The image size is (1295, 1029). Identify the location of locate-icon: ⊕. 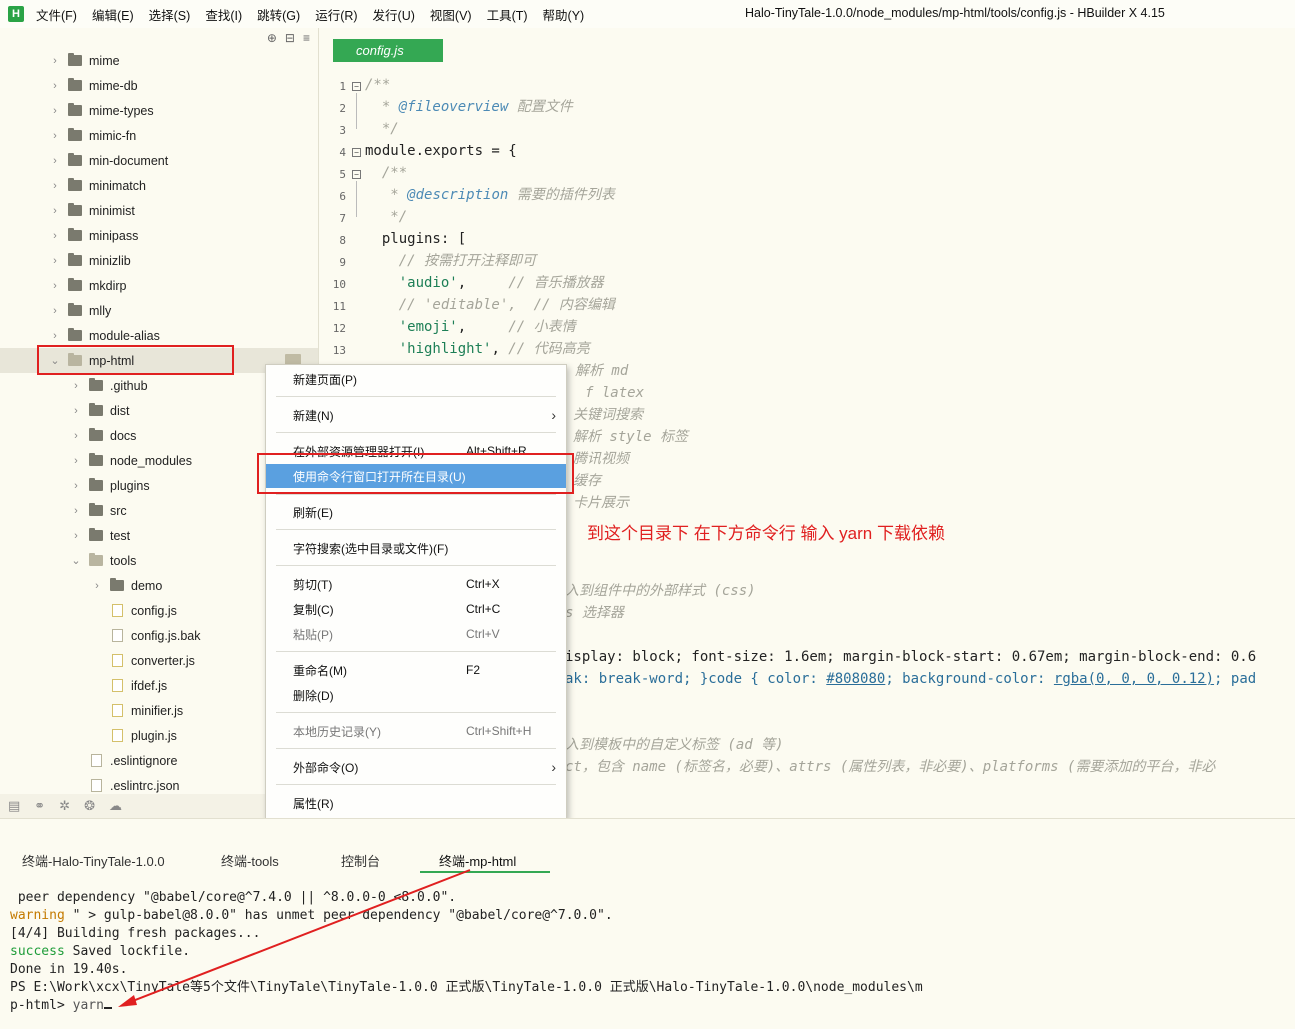
(272, 38).